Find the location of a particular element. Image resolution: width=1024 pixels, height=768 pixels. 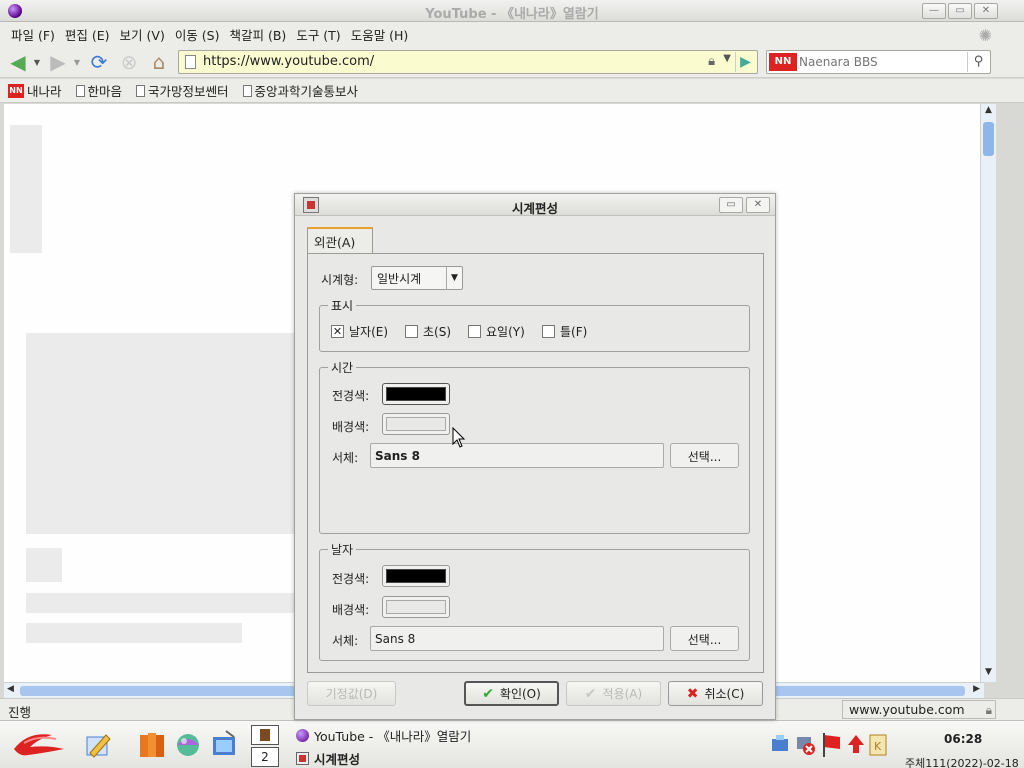

task-clock-settings: 시계편성 is located at coordinates (328, 758).